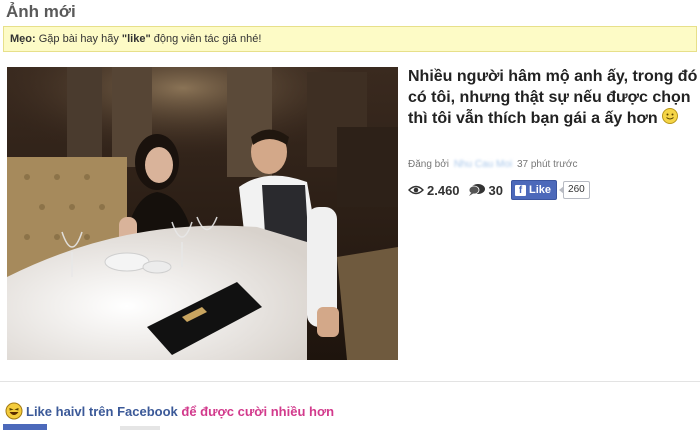  I want to click on comment-icon, so click(476, 190).